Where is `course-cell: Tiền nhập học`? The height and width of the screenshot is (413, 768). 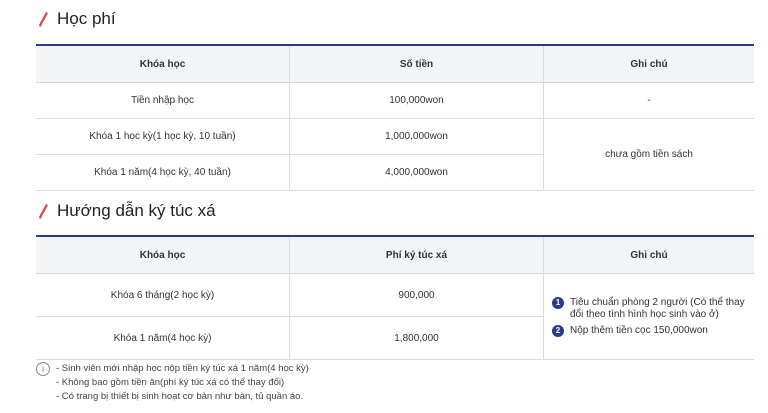
course-cell: Tiền nhập học is located at coordinates (163, 100).